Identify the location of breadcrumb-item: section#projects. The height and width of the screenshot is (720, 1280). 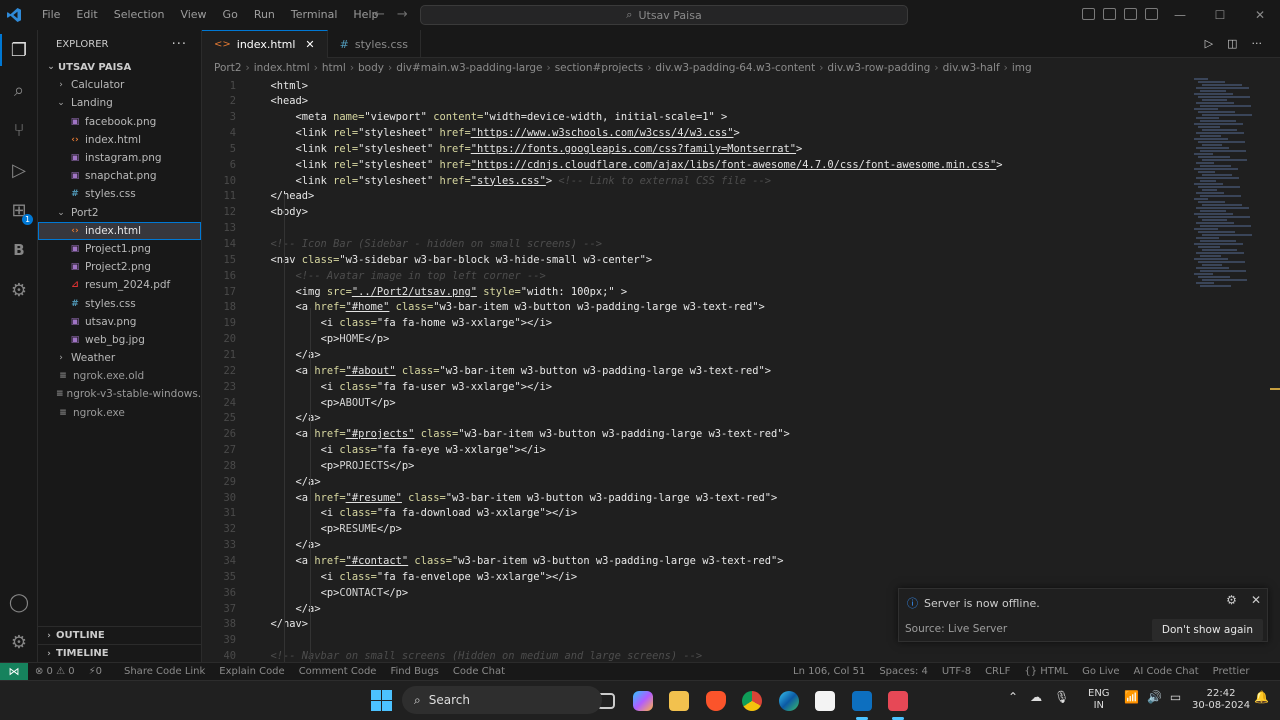
(599, 68).